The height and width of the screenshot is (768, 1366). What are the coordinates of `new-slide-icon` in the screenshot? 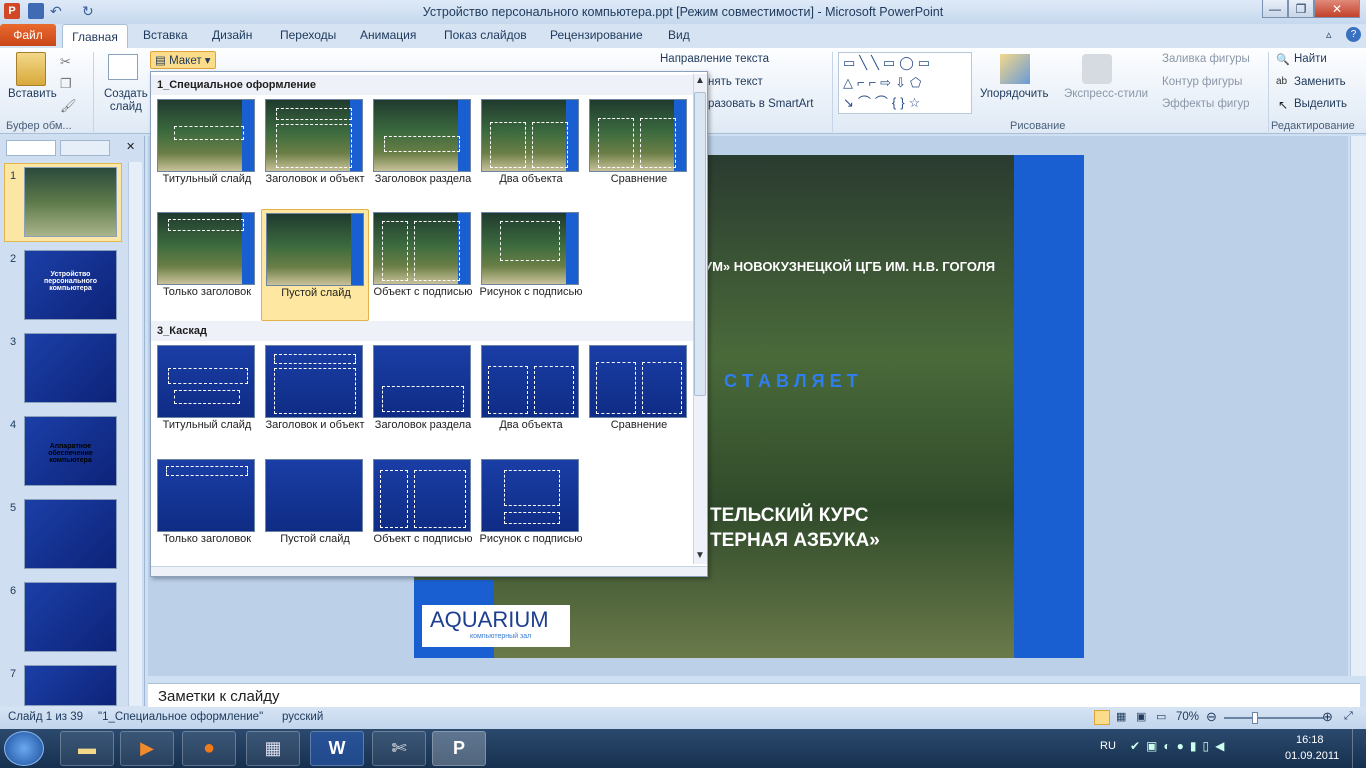 It's located at (123, 67).